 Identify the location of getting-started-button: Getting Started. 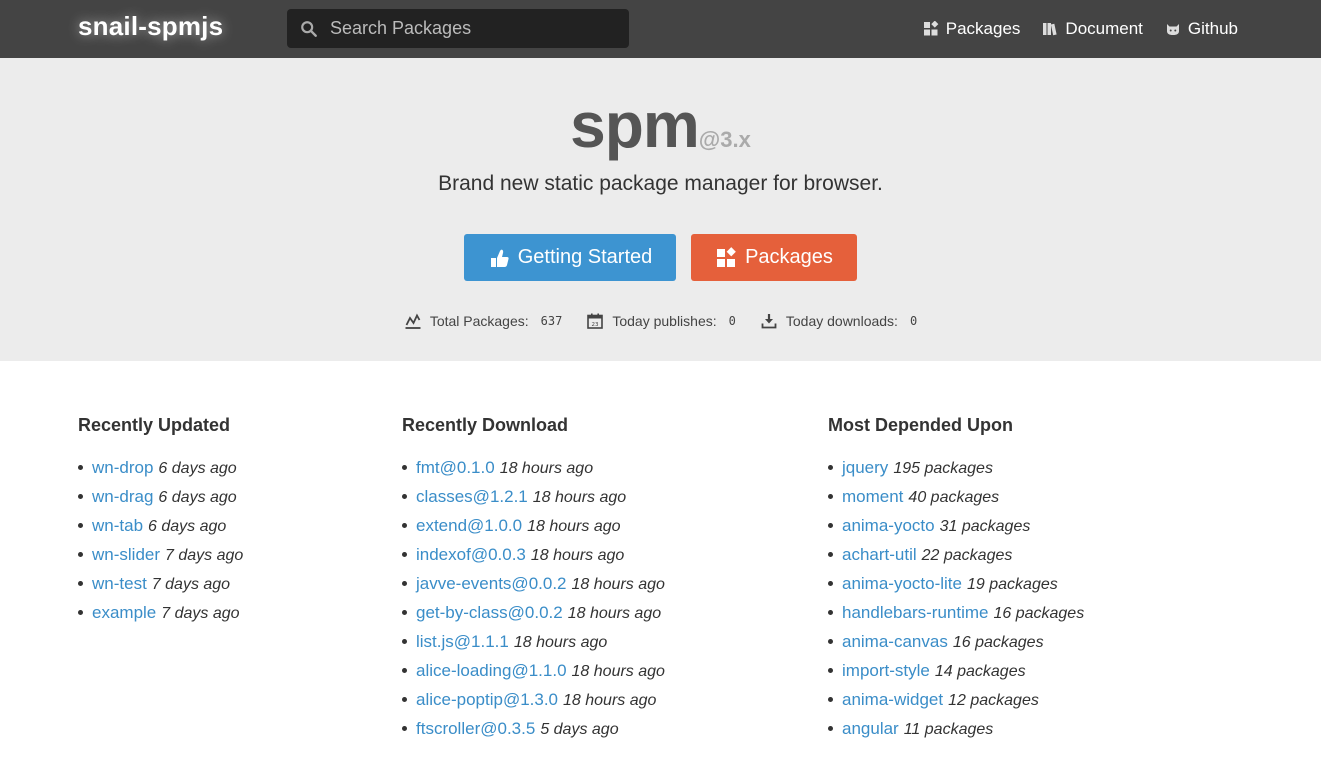
(570, 257).